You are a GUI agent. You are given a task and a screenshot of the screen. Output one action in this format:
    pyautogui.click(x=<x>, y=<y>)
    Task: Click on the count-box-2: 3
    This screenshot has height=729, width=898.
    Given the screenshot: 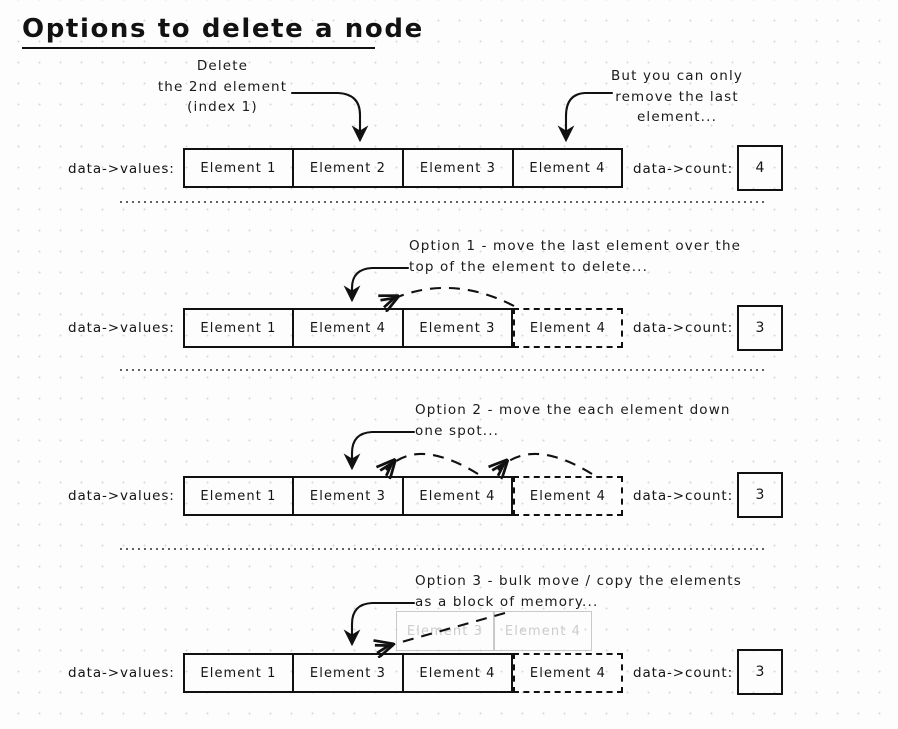 What is the action you would take?
    pyautogui.click(x=760, y=495)
    